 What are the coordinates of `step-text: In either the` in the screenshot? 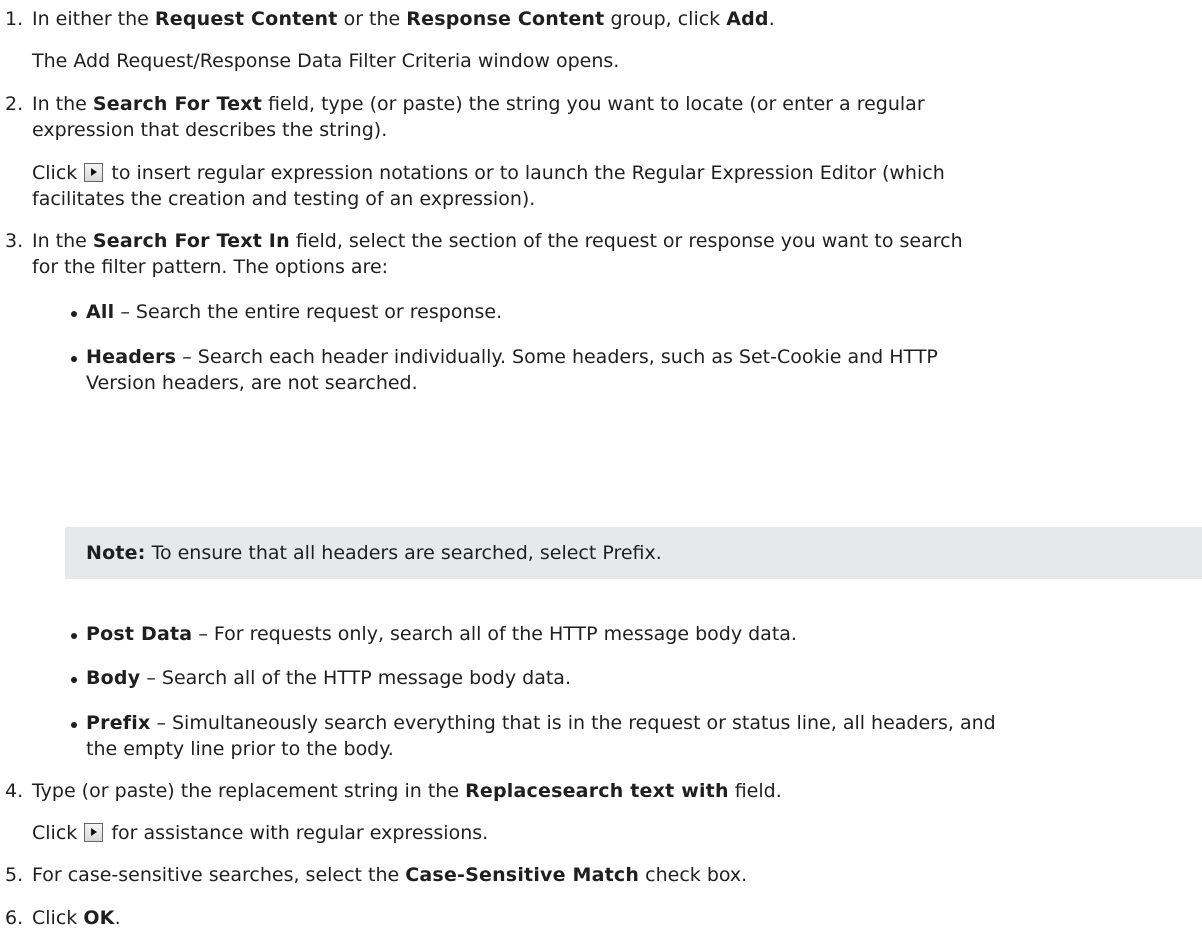 It's located at (93, 19).